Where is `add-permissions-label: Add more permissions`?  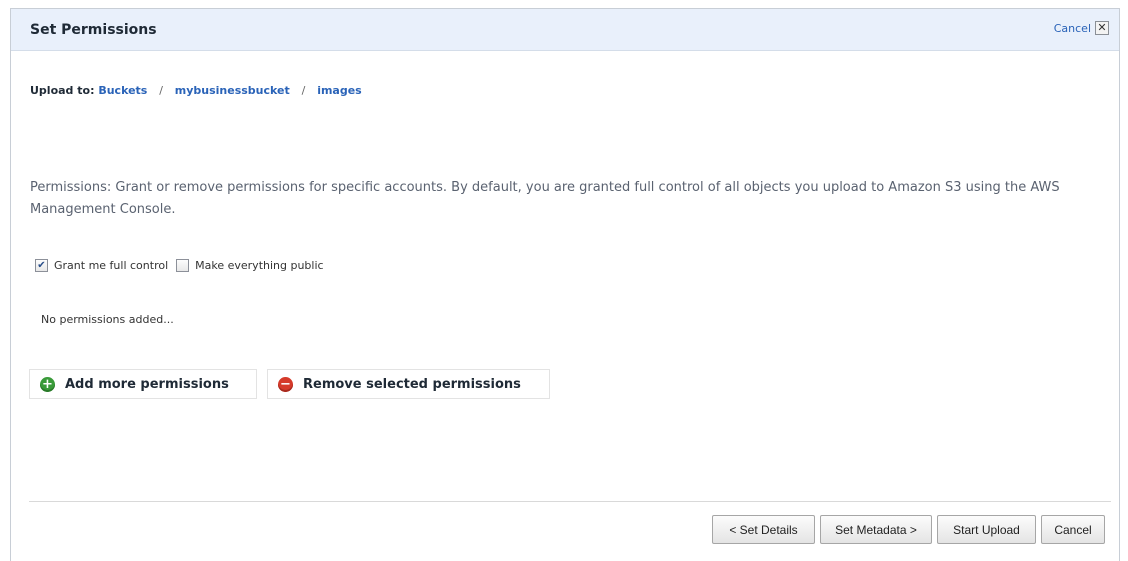
add-permissions-label: Add more permissions is located at coordinates (147, 384).